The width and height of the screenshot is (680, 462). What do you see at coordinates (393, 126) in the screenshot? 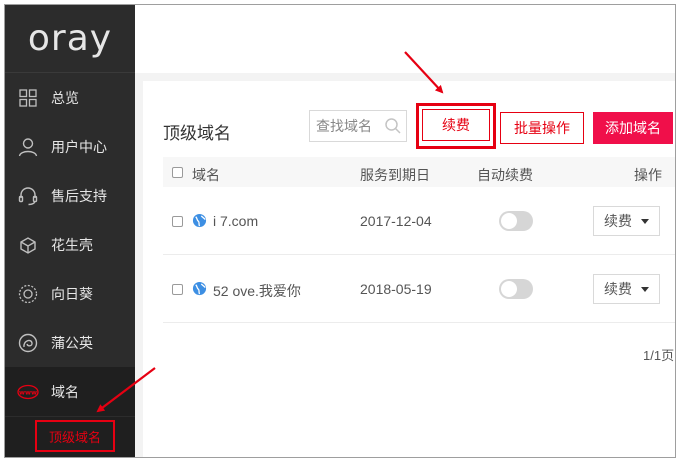
I see `search-icon` at bounding box center [393, 126].